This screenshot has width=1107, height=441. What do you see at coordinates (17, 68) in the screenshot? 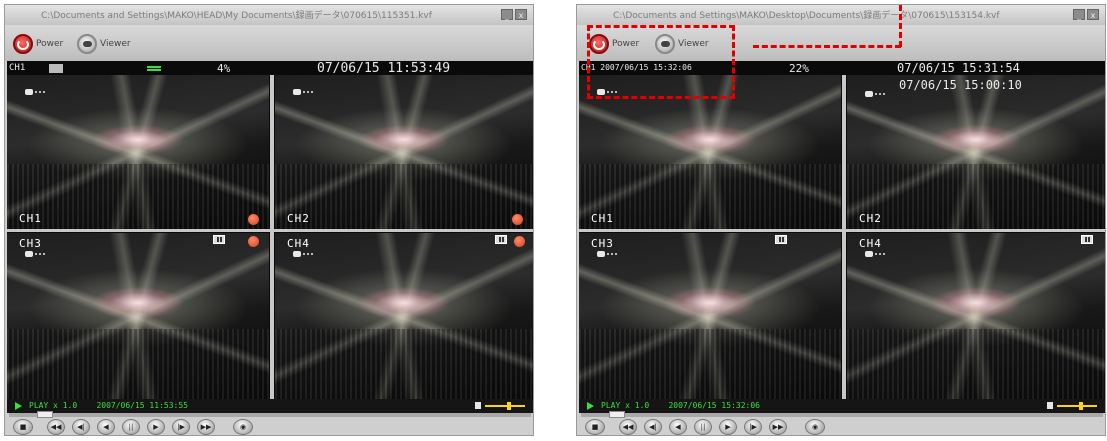
I see `header-channel: CH1` at bounding box center [17, 68].